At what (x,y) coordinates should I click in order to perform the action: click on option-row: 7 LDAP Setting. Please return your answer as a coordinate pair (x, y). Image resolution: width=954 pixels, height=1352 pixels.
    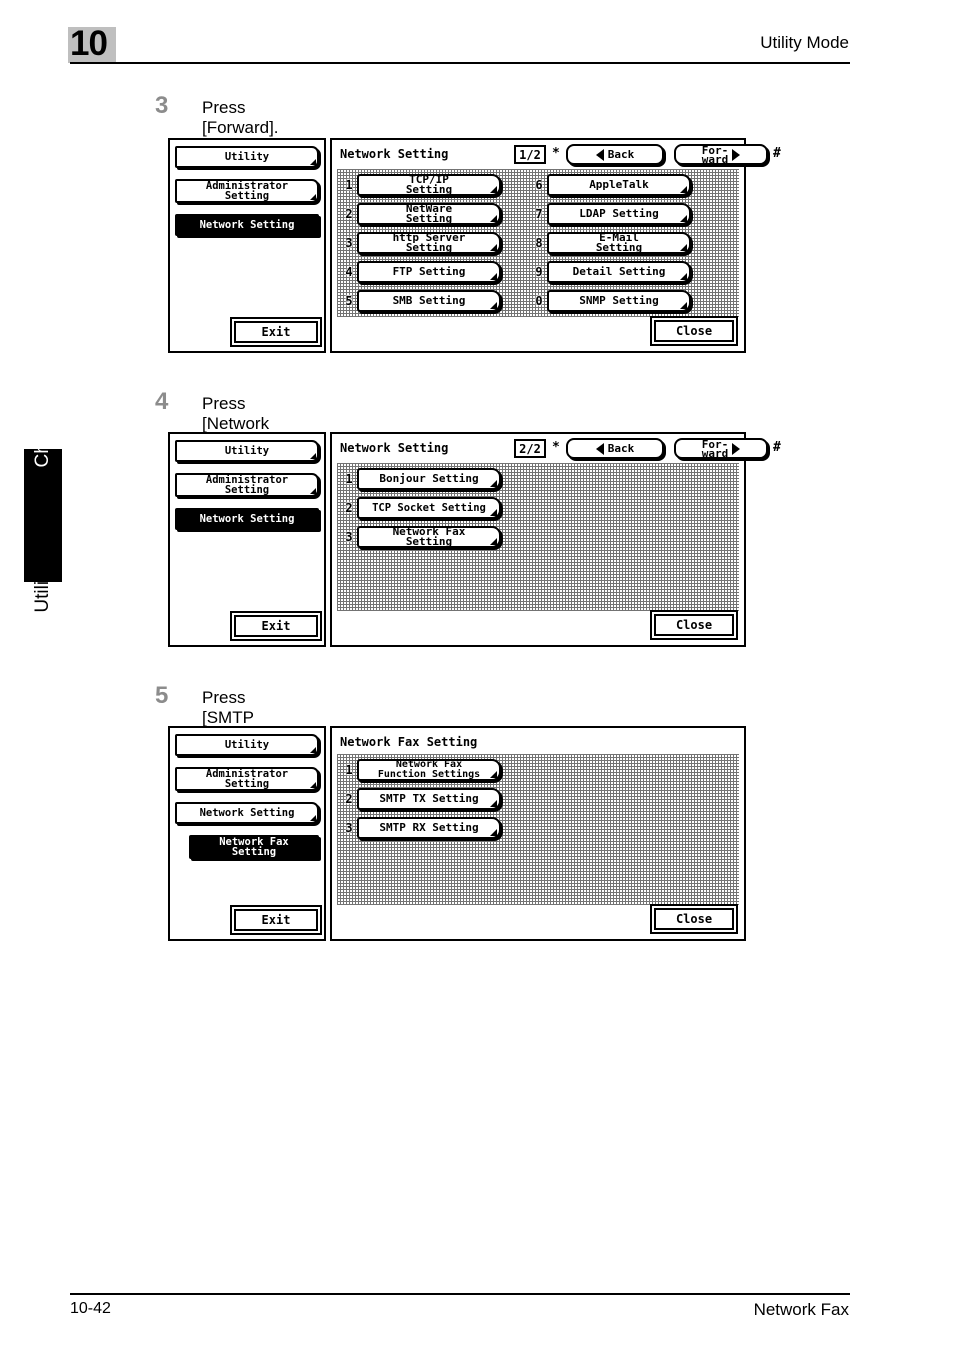
    Looking at the image, I should click on (611, 214).